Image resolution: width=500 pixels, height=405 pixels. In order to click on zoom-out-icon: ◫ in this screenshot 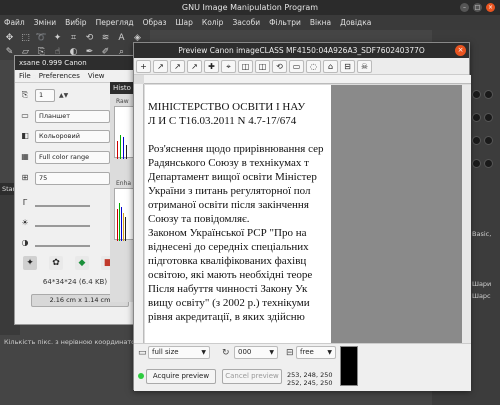, I will do `click(245, 66)`.